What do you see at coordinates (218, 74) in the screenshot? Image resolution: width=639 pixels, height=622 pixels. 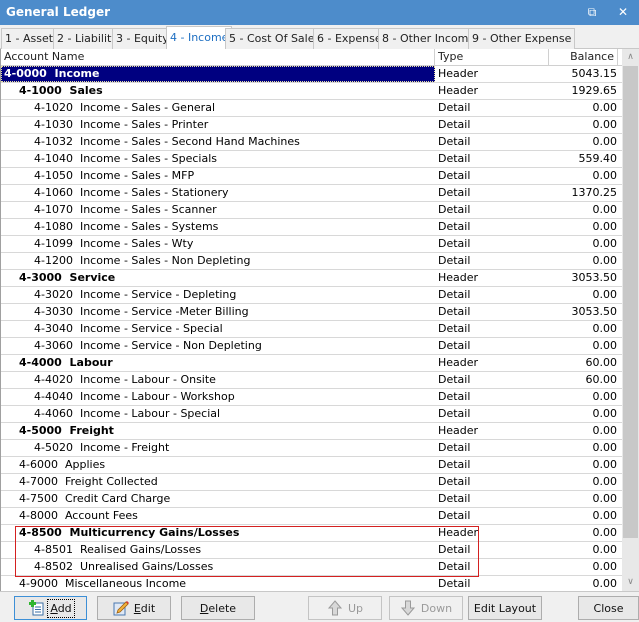 I see `account-name-cell: 4-0000 Income` at bounding box center [218, 74].